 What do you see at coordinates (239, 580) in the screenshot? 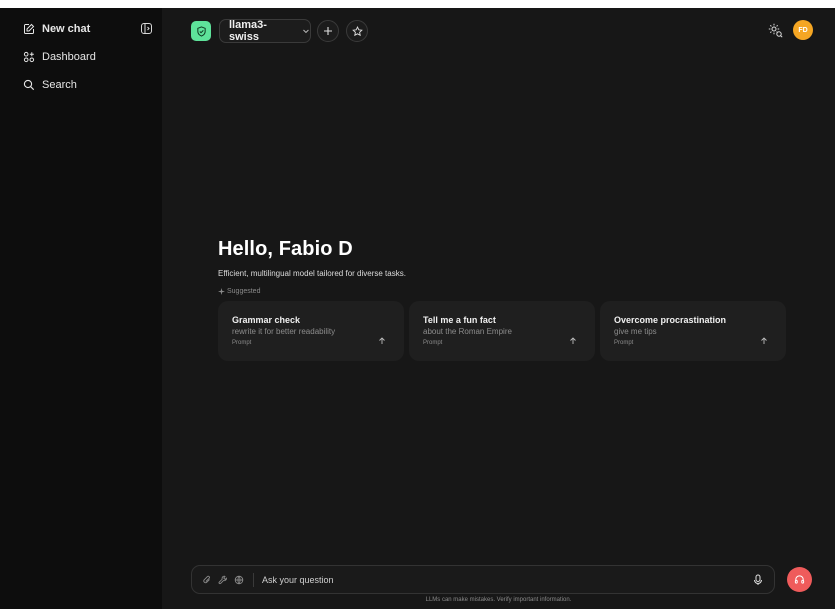
I see `web-search-icon` at bounding box center [239, 580].